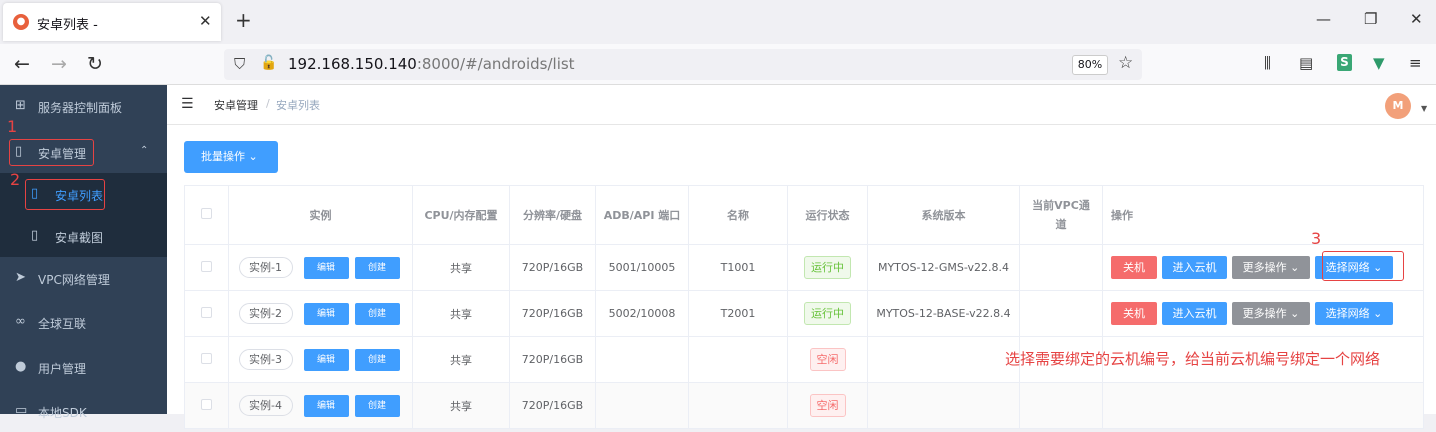 This screenshot has height=432, width=1436. I want to click on status-badge: 运行中, so click(827, 313).